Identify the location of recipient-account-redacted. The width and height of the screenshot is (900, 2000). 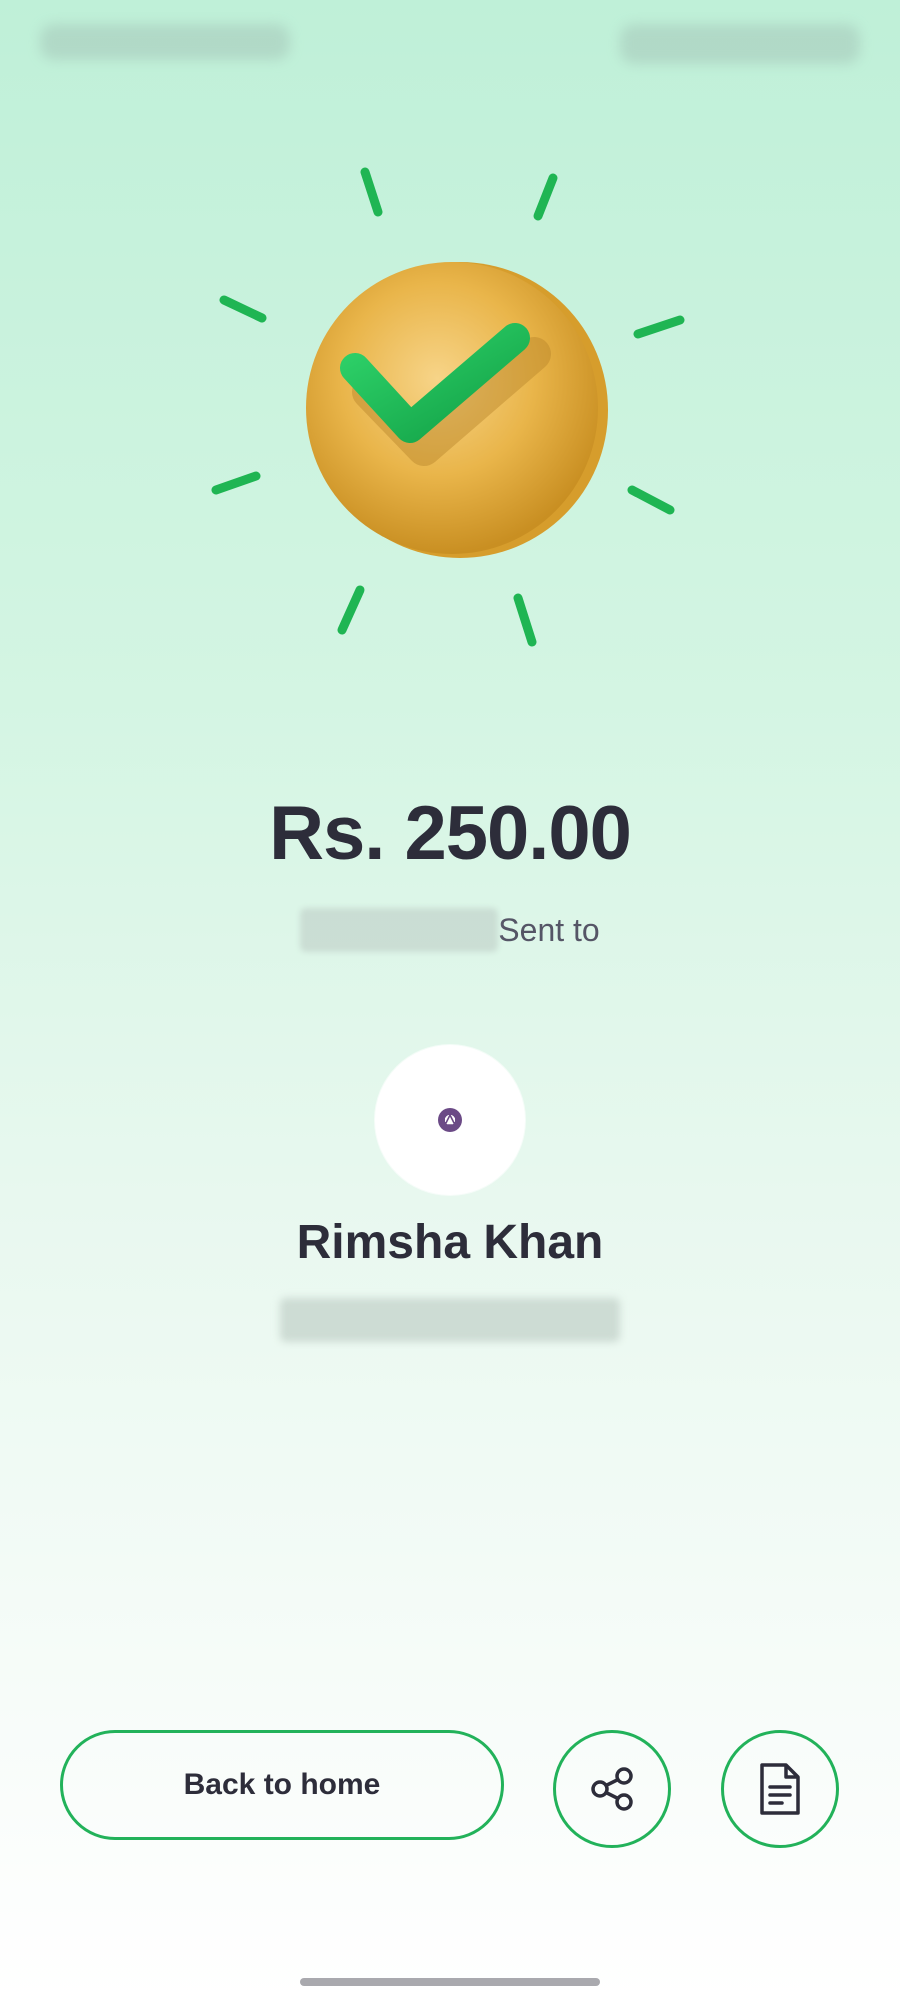
(450, 1320).